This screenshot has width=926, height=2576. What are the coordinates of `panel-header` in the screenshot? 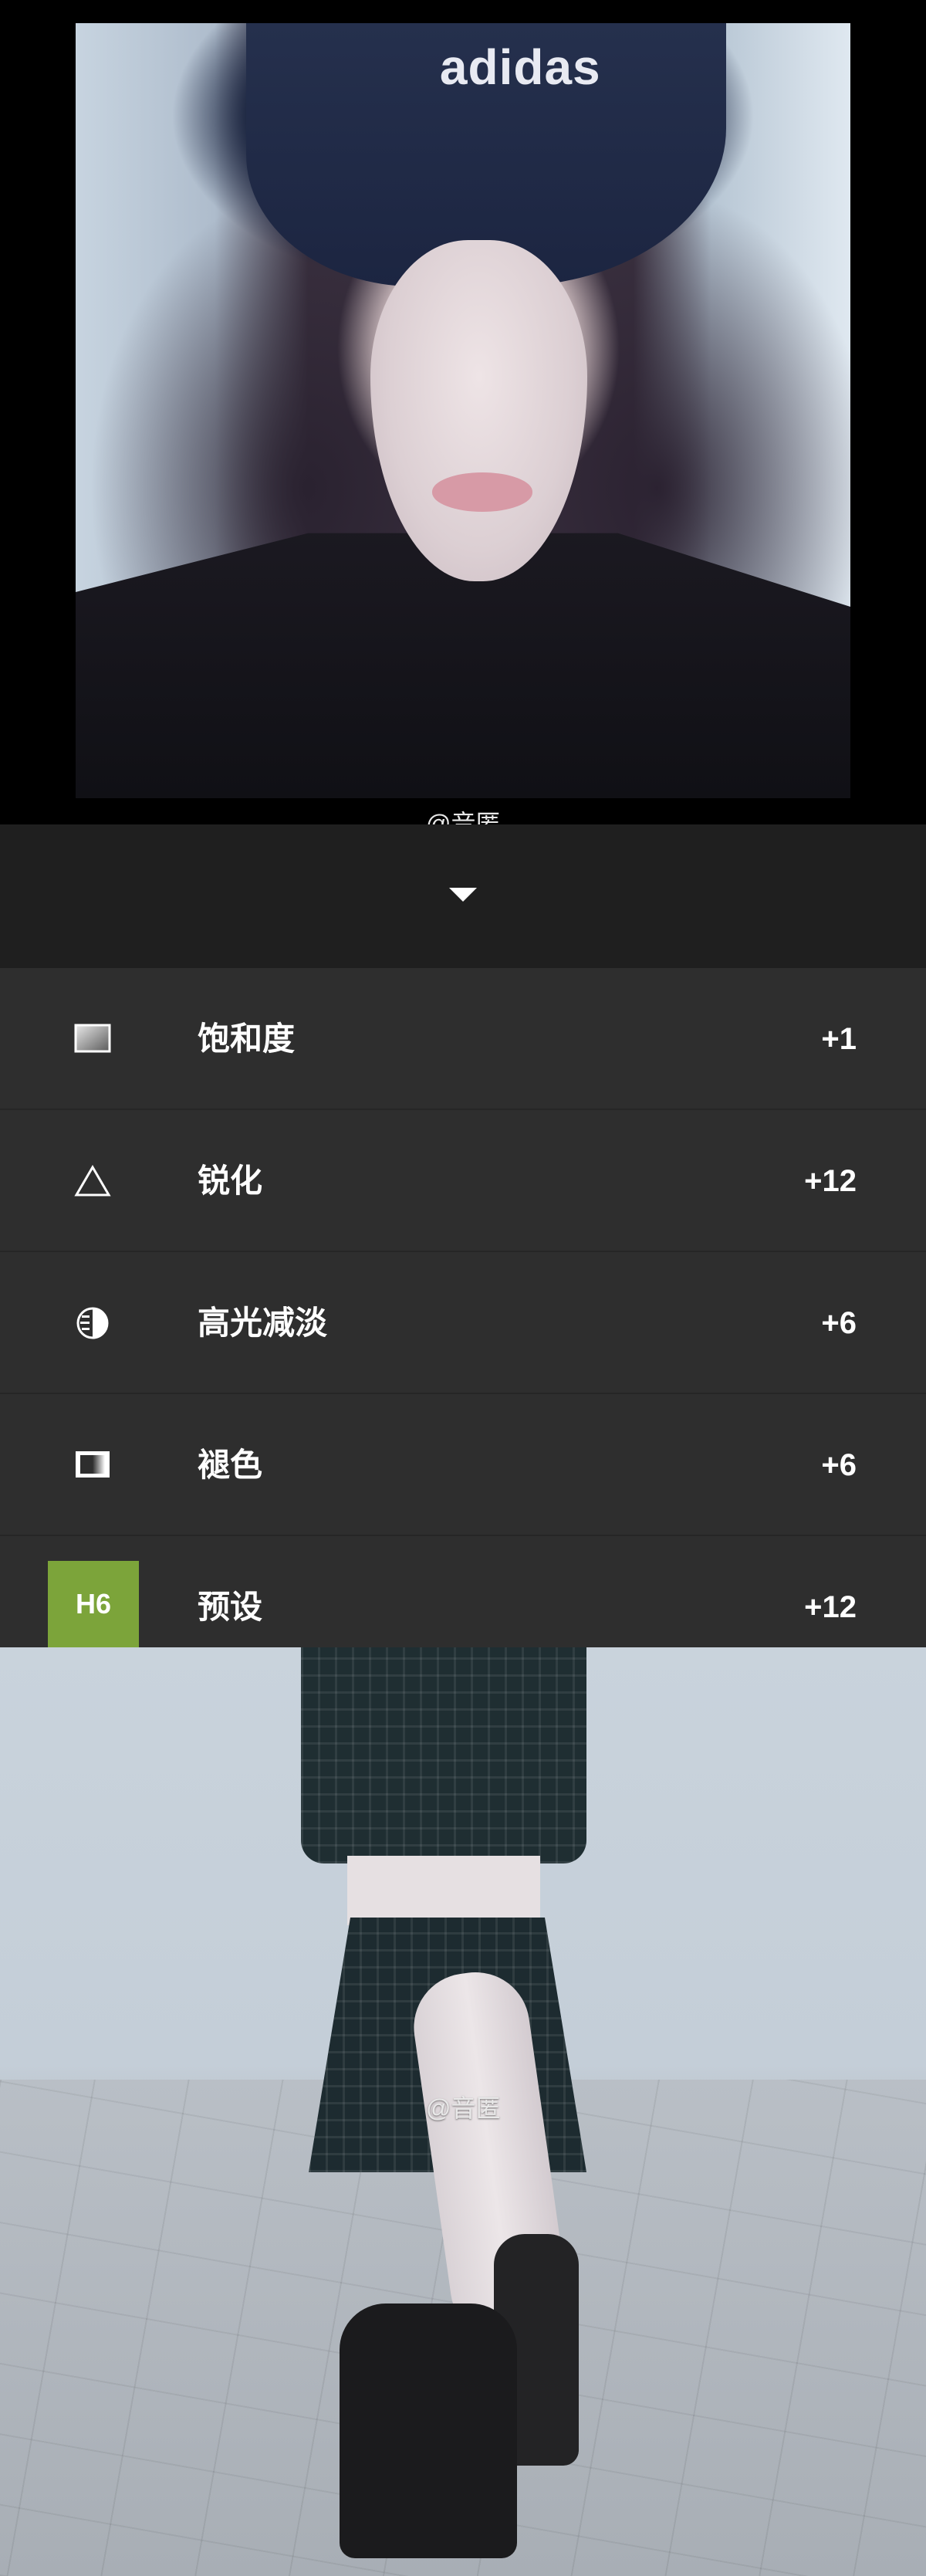 It's located at (463, 896).